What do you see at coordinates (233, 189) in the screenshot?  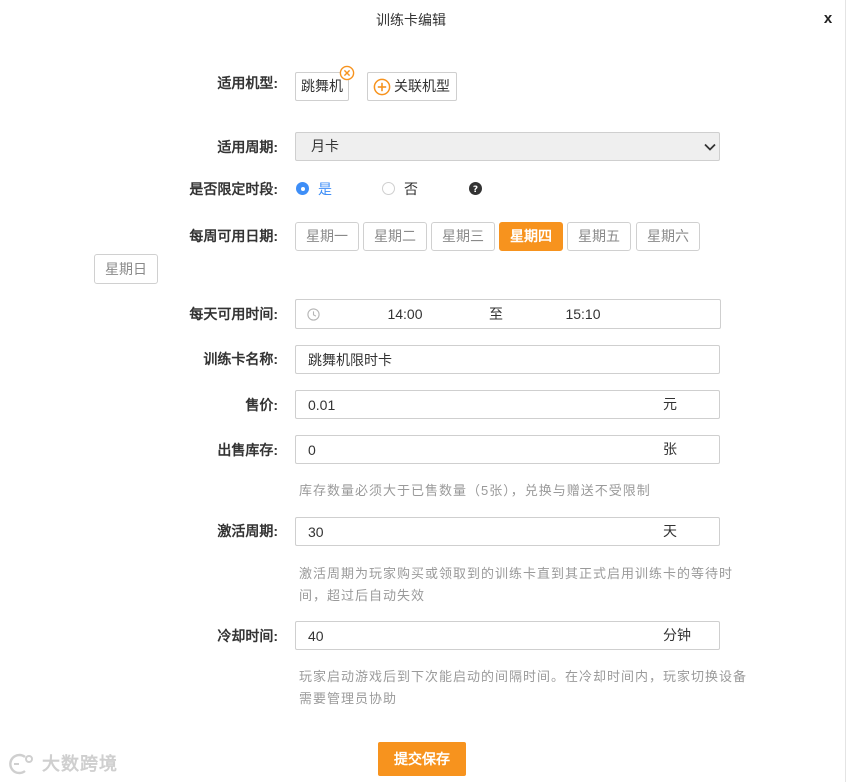 I see `limit-time-label: 是否限定时段:` at bounding box center [233, 189].